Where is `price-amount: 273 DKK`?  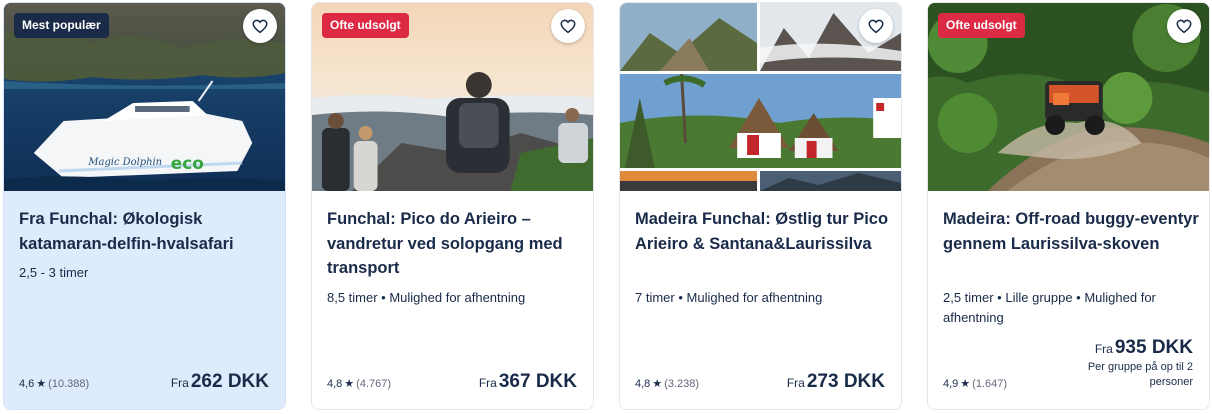 price-amount: 273 DKK is located at coordinates (845, 381).